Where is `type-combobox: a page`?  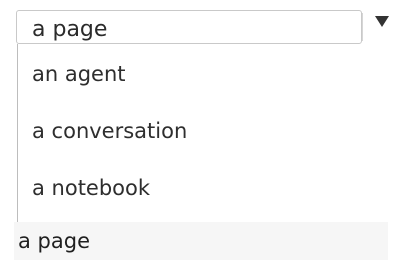 type-combobox: a page is located at coordinates (189, 27).